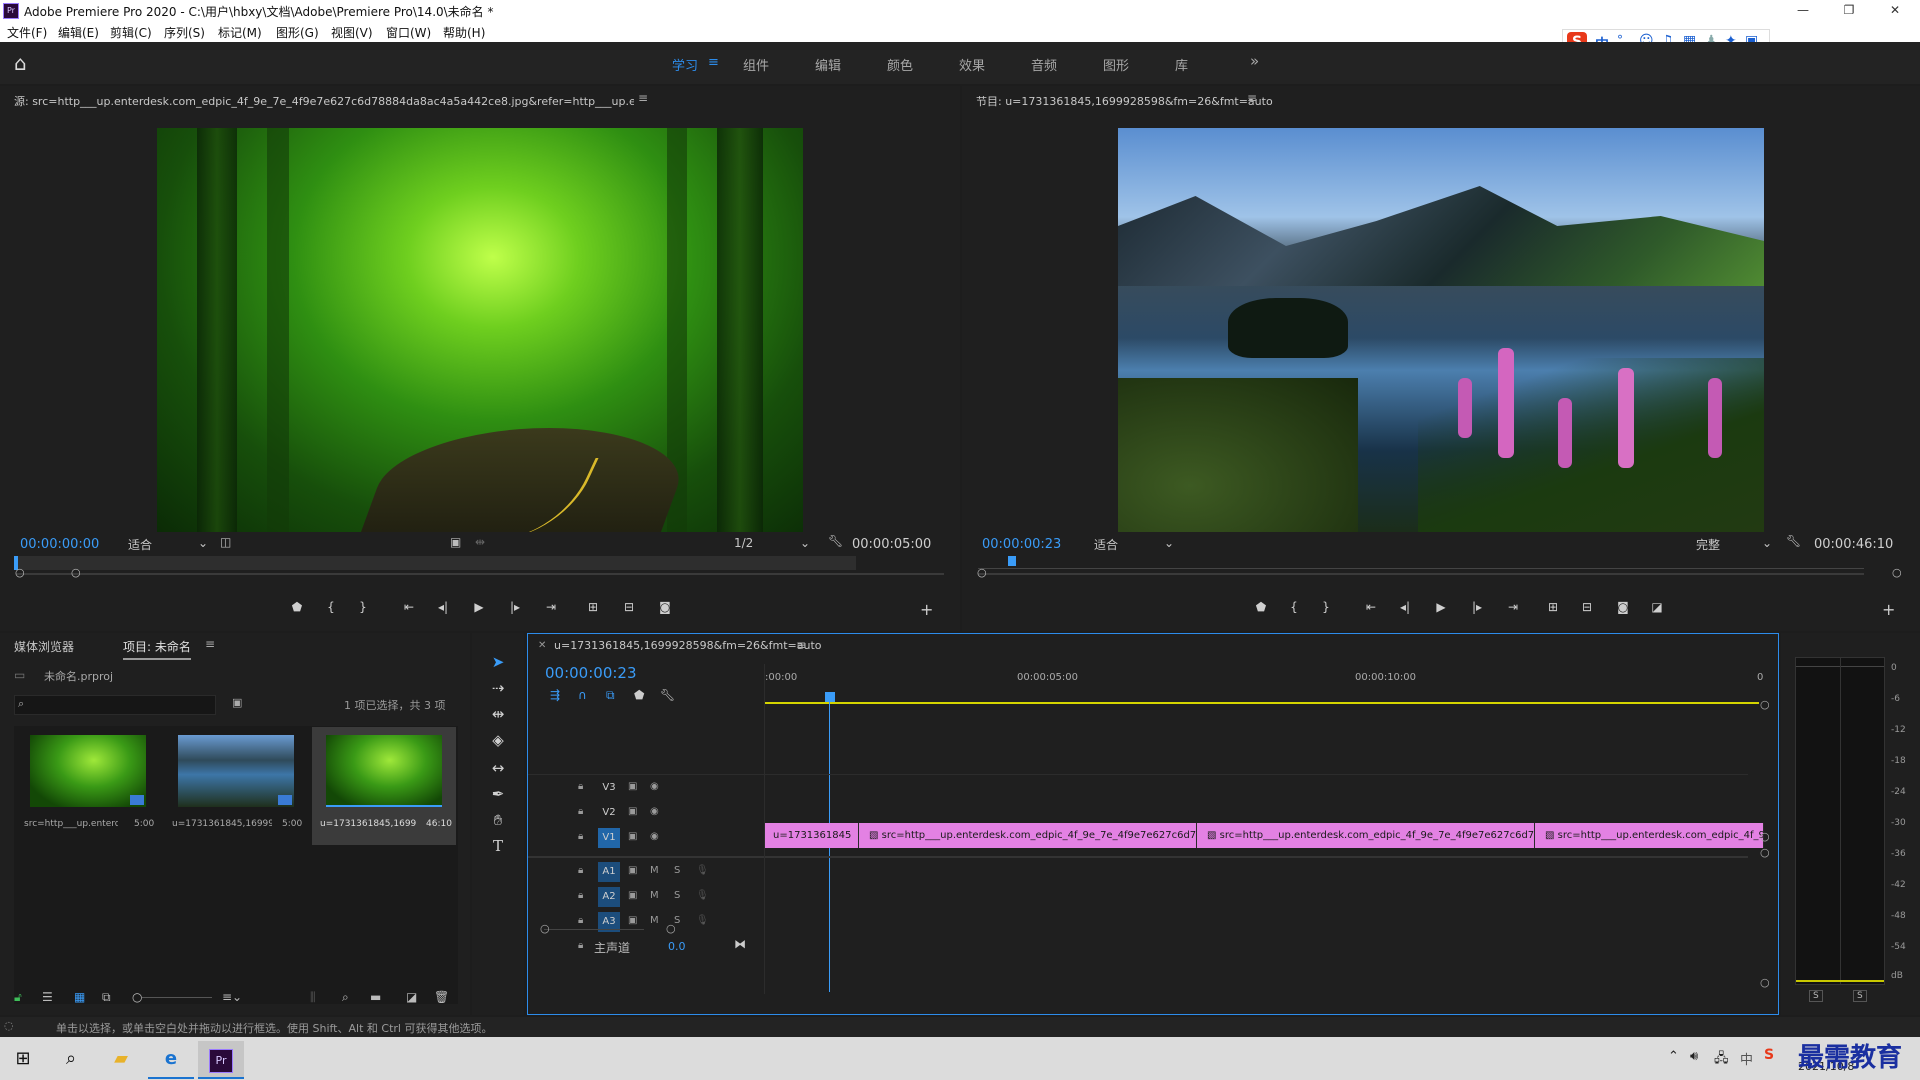 This screenshot has height=1080, width=1920. What do you see at coordinates (830, 697) in the screenshot?
I see `timeline-playhead-handle` at bounding box center [830, 697].